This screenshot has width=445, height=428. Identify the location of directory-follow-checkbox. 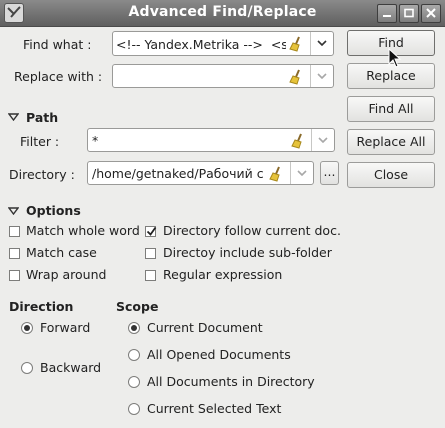
(151, 231).